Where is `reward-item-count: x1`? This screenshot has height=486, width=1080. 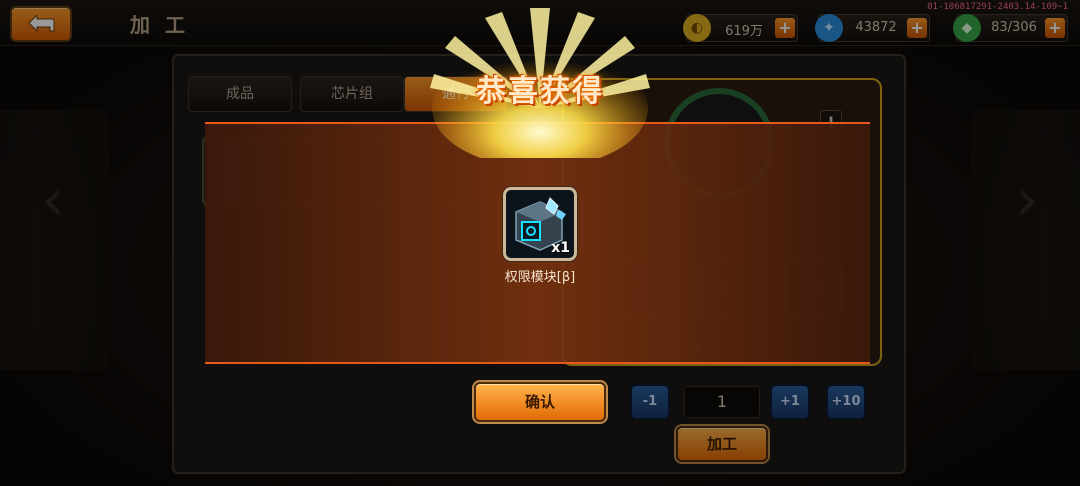 reward-item-count: x1 is located at coordinates (560, 248).